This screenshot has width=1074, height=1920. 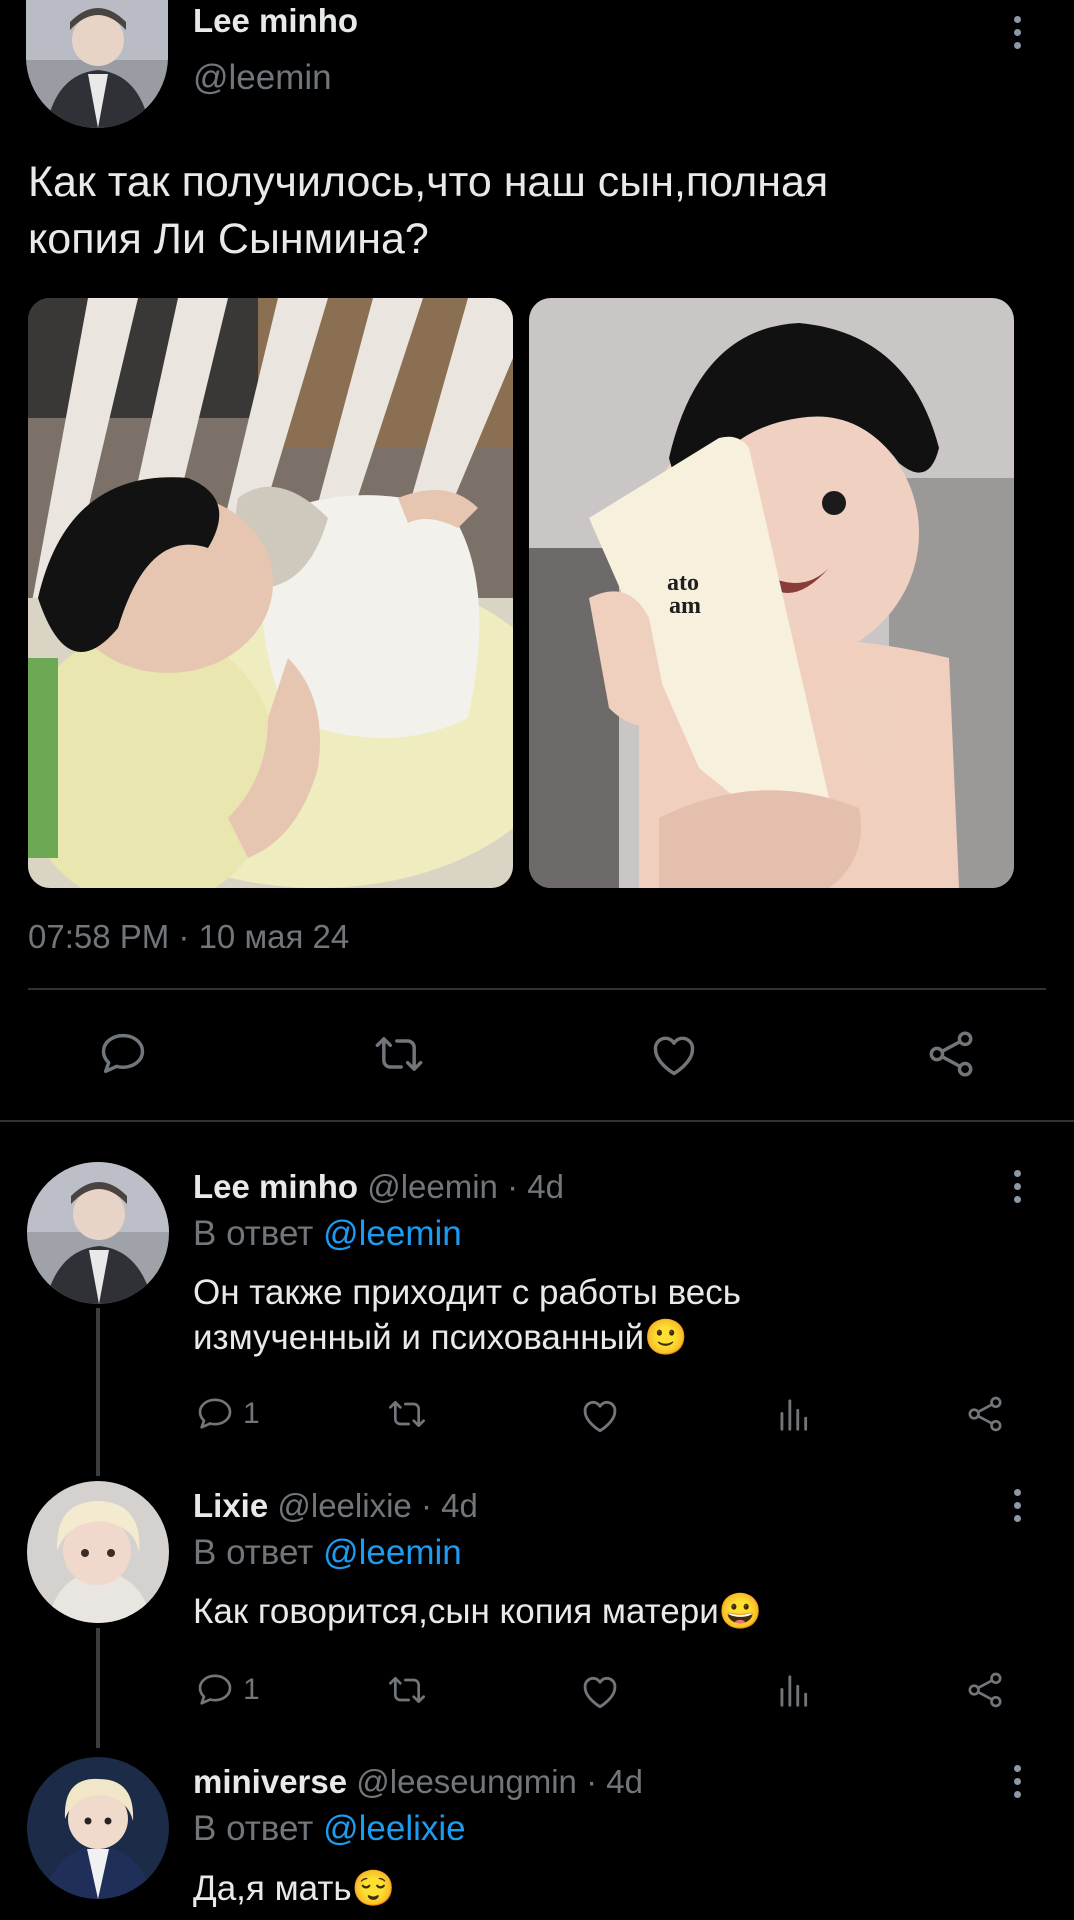 I want to click on tweet-photo-2: ato am, so click(x=771, y=593).